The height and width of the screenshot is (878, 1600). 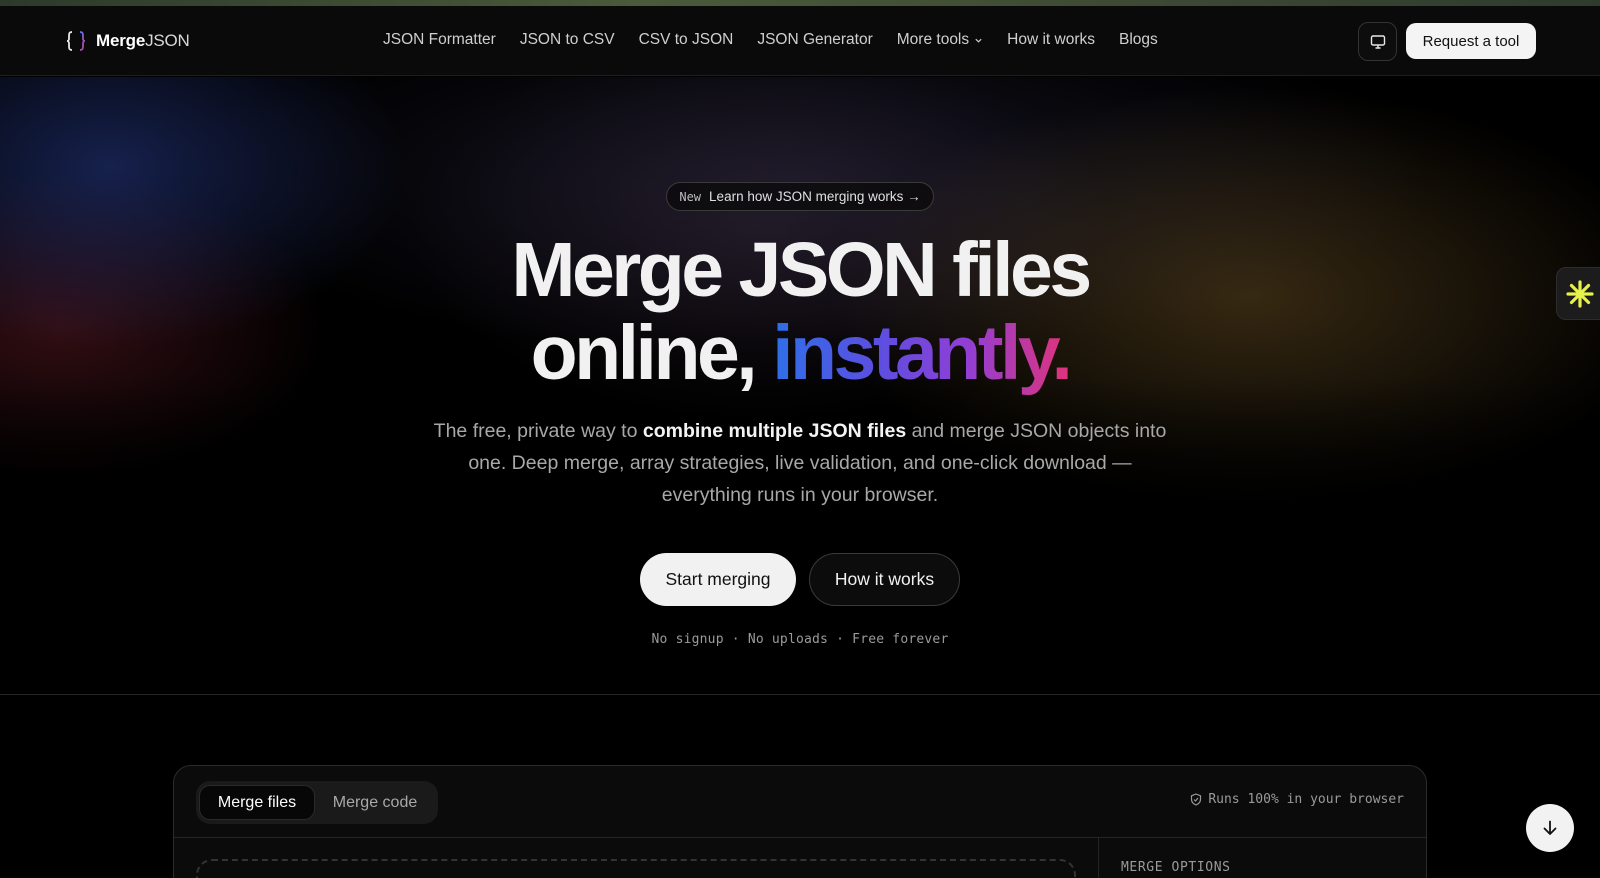 I want to click on theme-toggle-button, so click(x=1377, y=41).